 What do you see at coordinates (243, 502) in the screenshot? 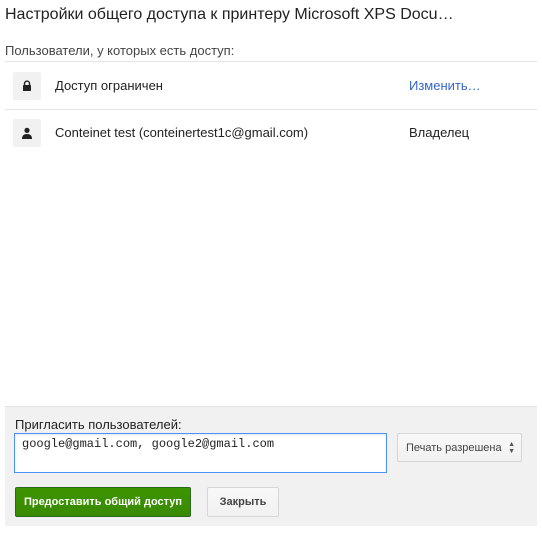
I see `close-button: Закрыть` at bounding box center [243, 502].